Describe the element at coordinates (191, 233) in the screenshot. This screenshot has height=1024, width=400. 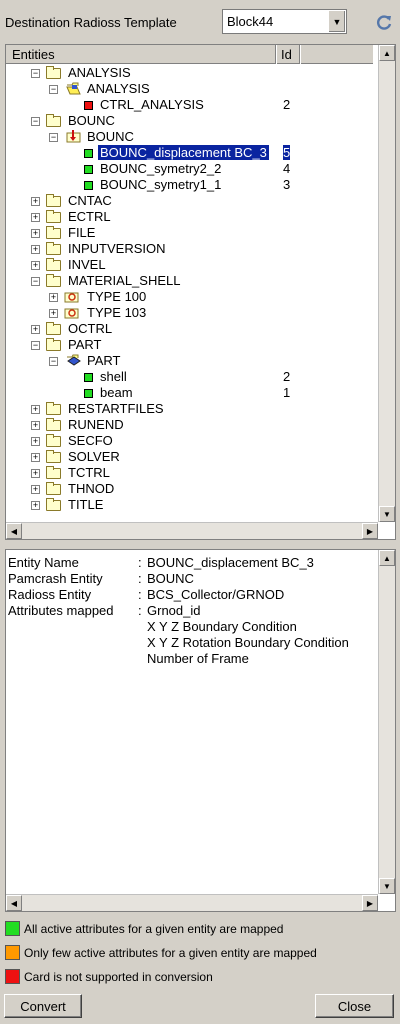
I see `tree-row-file: + FILE` at that location.